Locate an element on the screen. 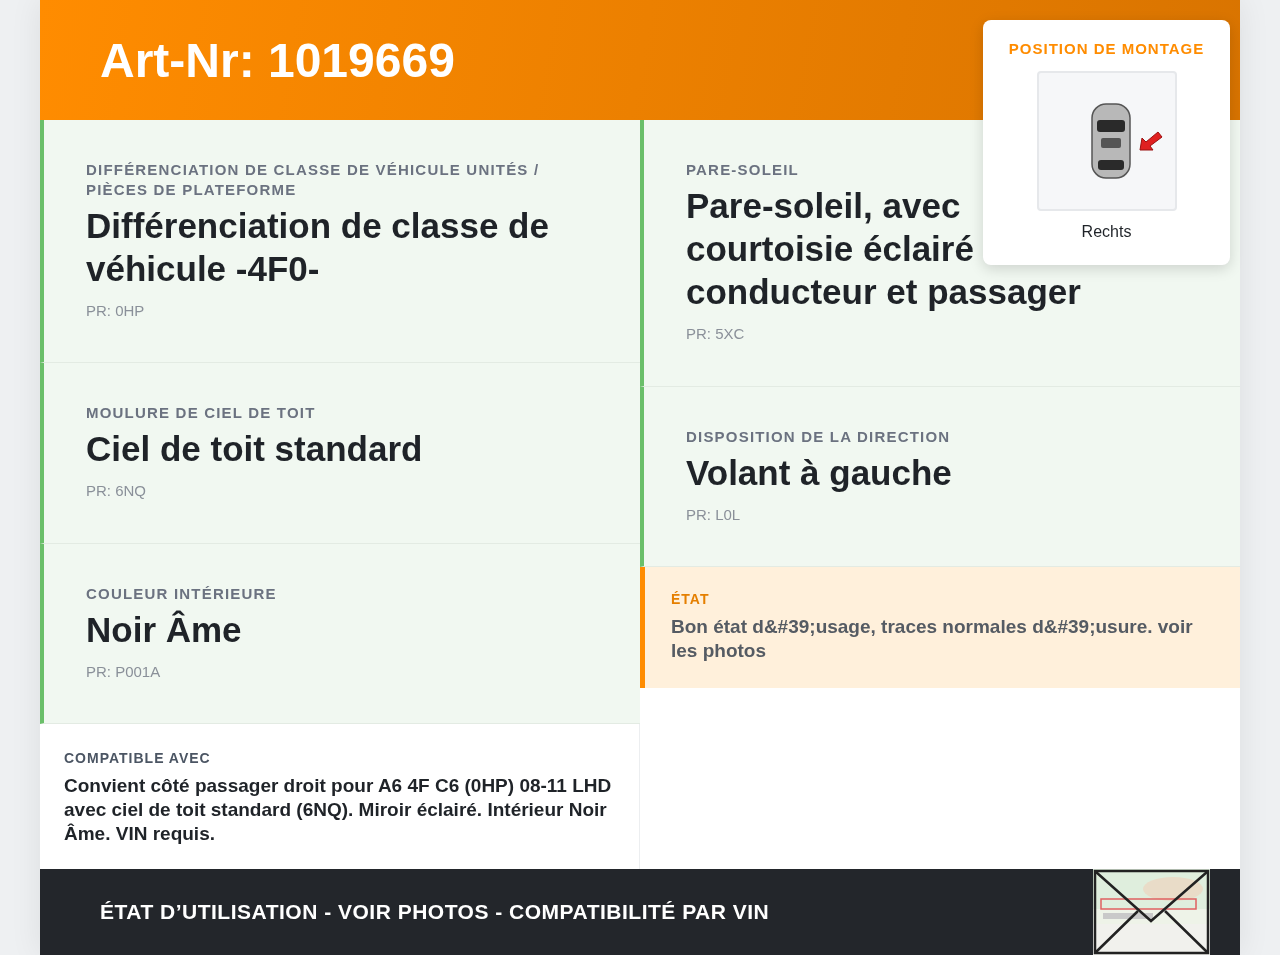 The image size is (1280, 955). pr-code: PR: 5XC is located at coordinates (716, 333).